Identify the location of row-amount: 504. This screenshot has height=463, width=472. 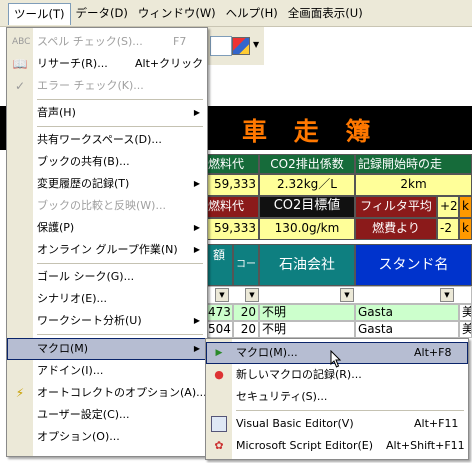
(219, 329).